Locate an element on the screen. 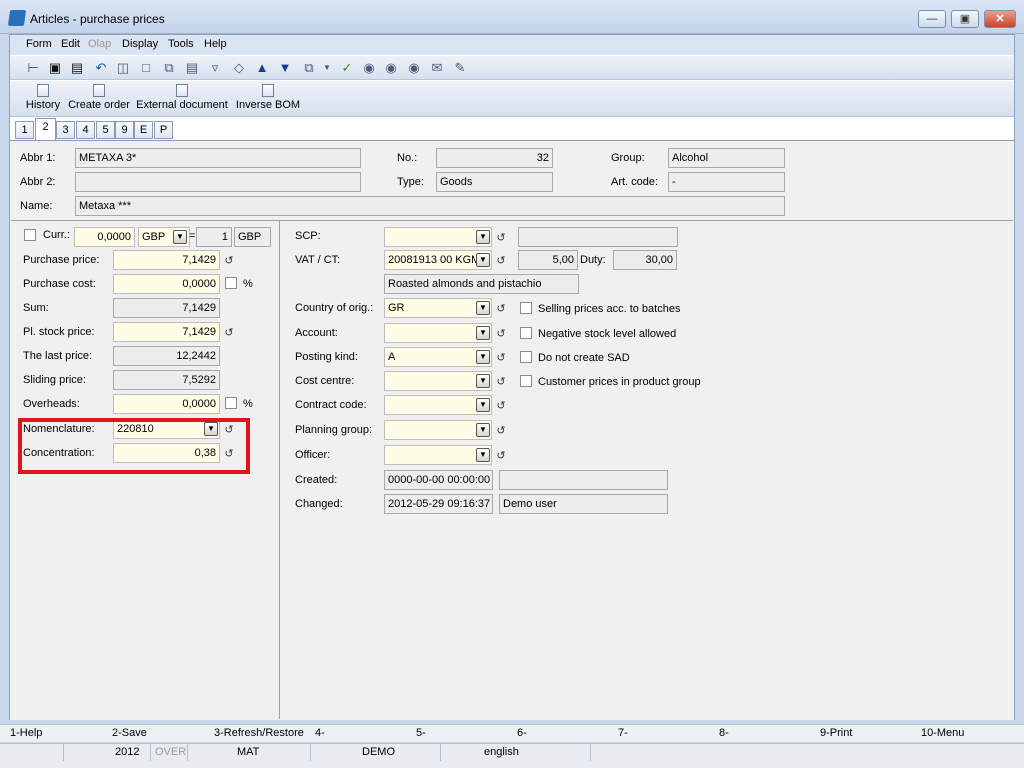 This screenshot has width=1024, height=768. tree-icon: ⊢ is located at coordinates (33, 68).